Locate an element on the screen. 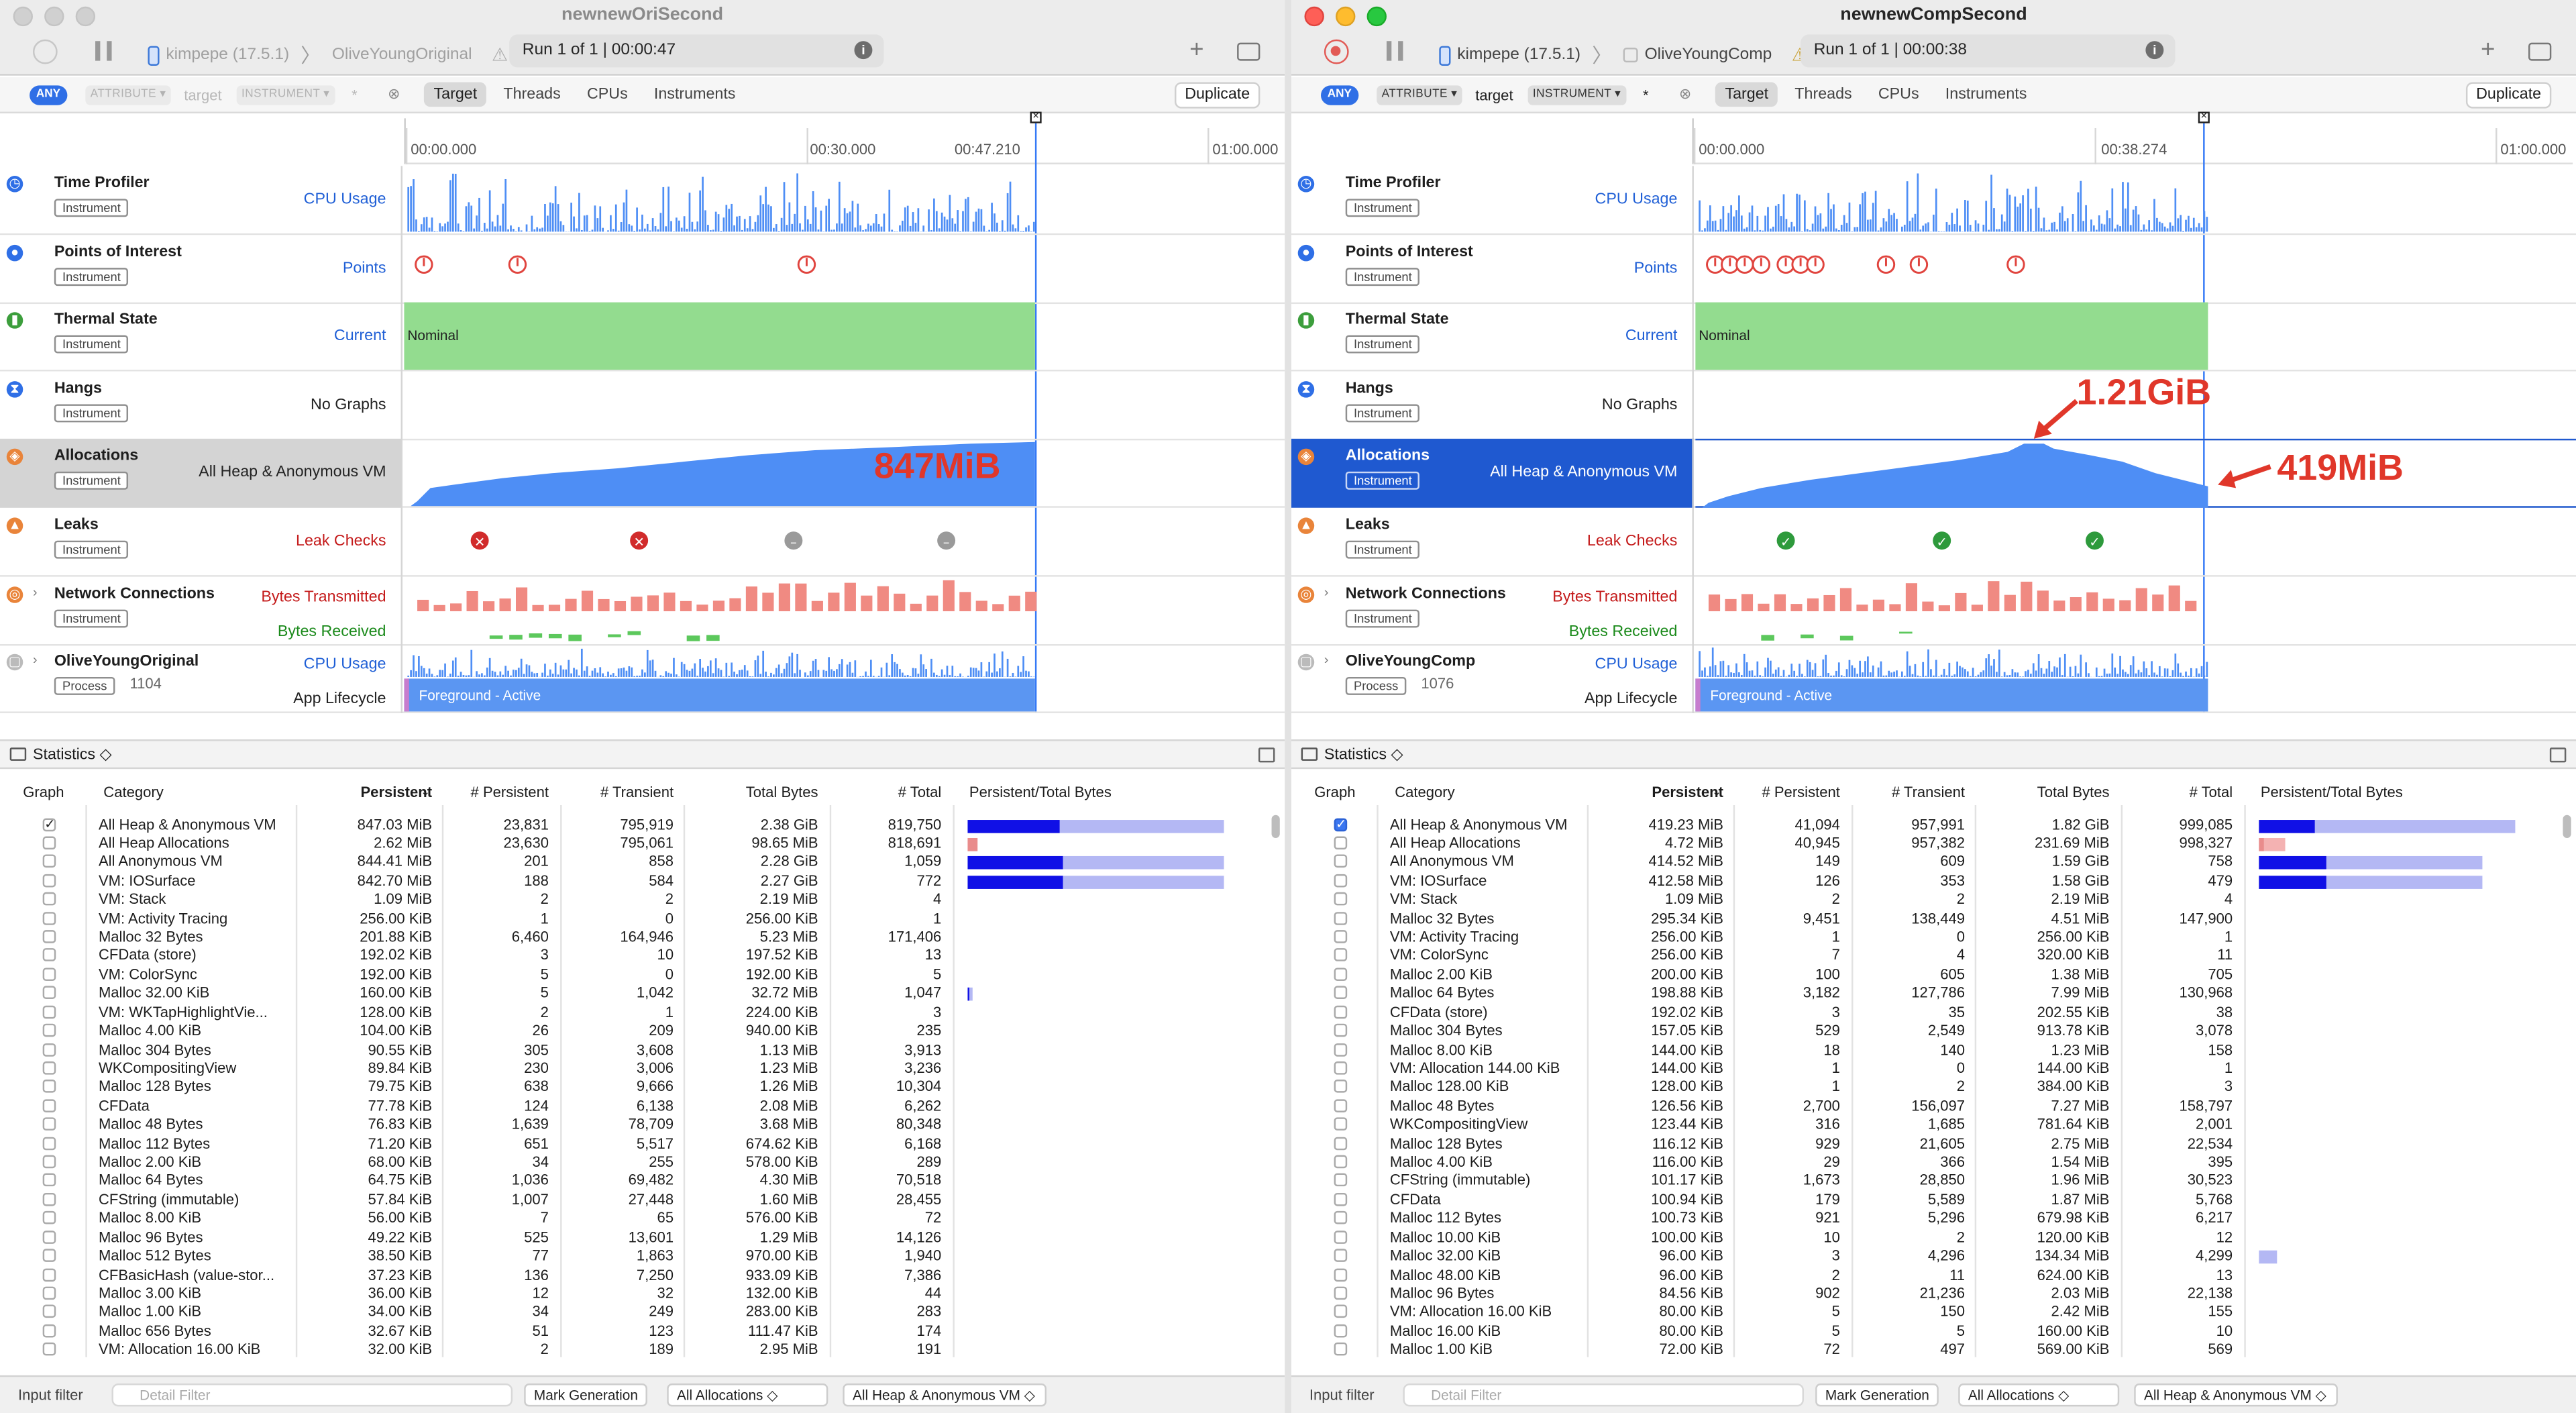 The height and width of the screenshot is (1413, 2576). table-row: VM: IOSurface 842.70 MiB 188 584 2.27 GiB 772 is located at coordinates (642, 881).